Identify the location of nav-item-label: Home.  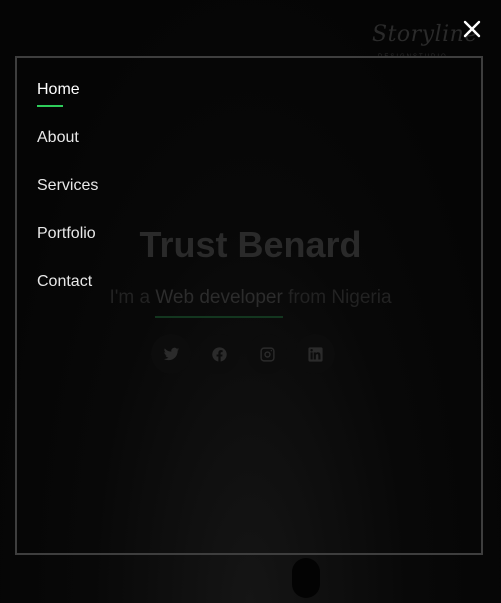
(58, 89).